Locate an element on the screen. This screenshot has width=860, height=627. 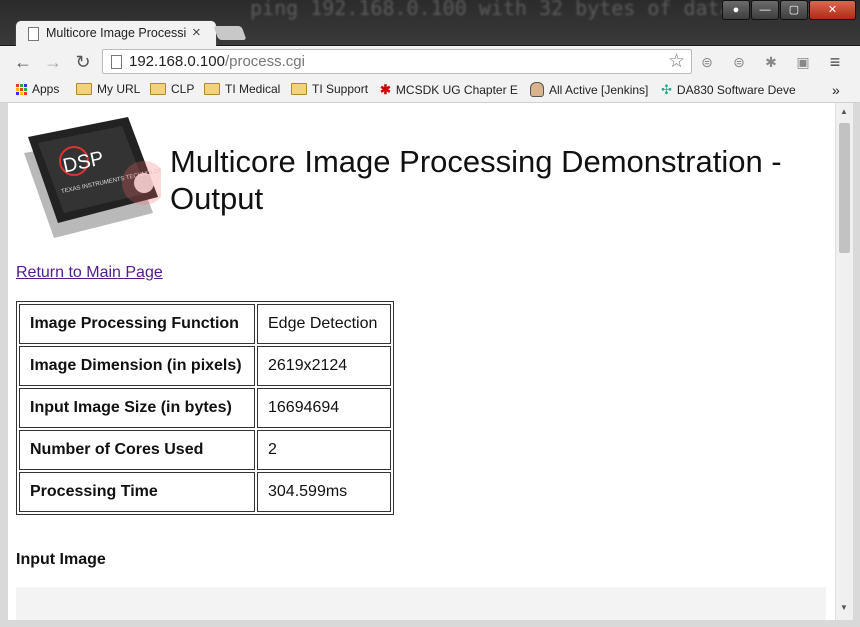
dsp-chip-logo: DSP TEXAS INSTRUMENTS TECHNOLOGY is located at coordinates (92, 178).